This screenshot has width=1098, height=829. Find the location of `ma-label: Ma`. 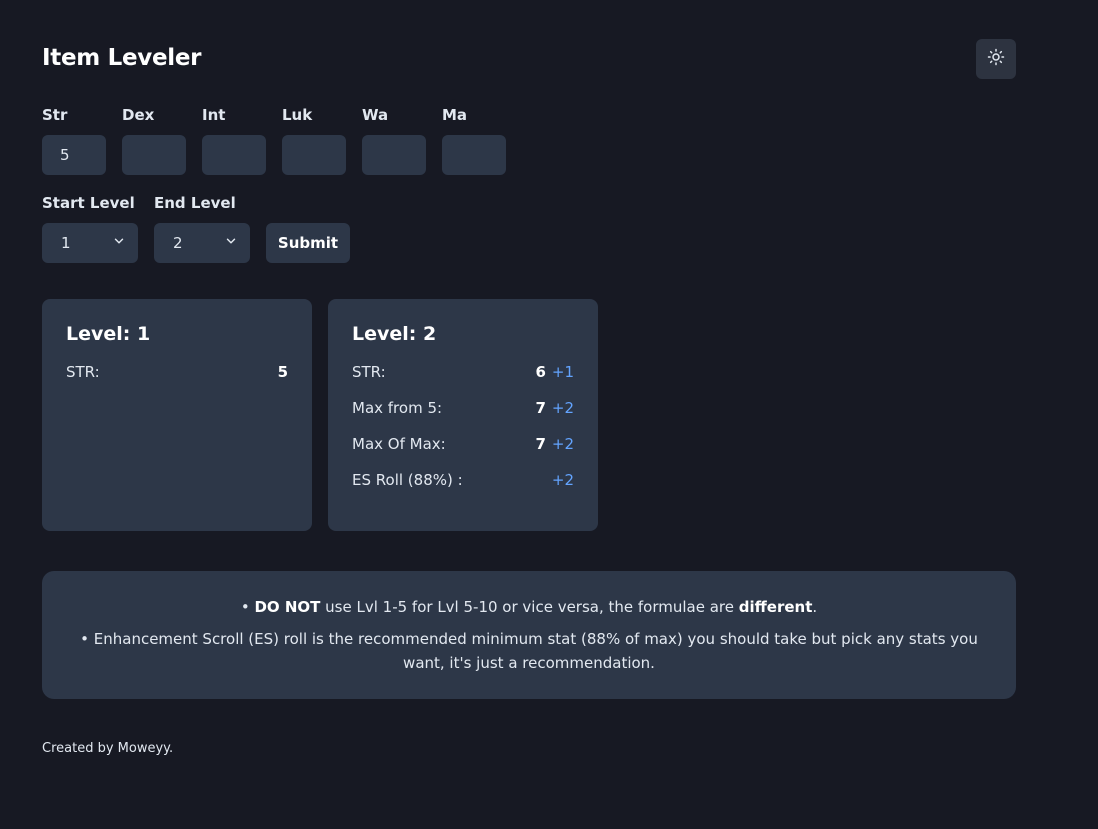

ma-label: Ma is located at coordinates (455, 115).